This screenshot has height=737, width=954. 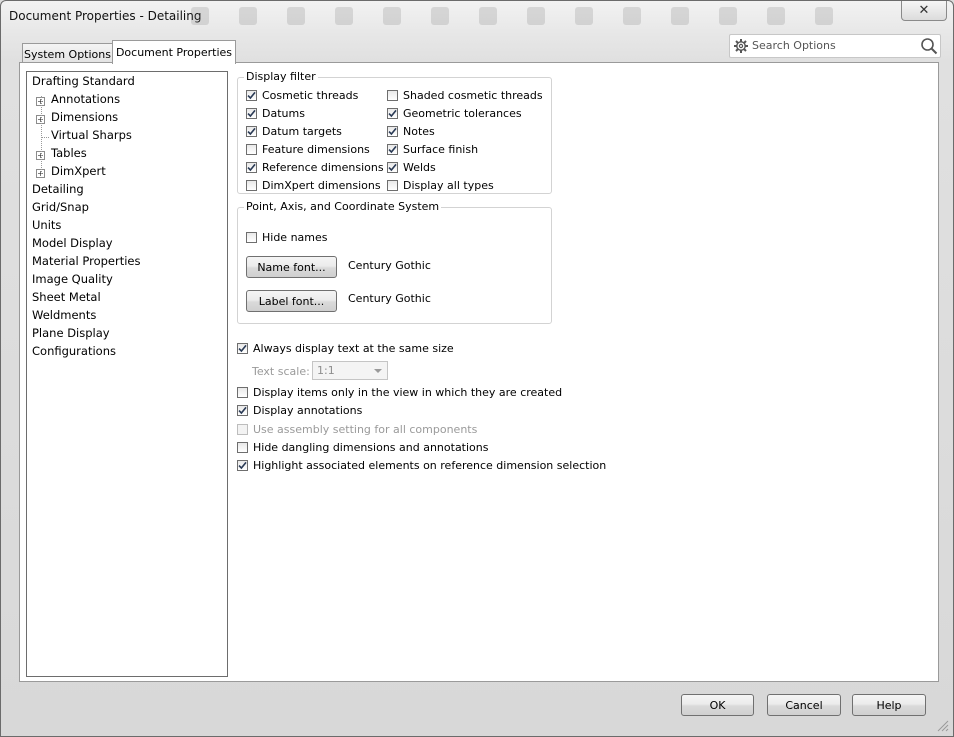 I want to click on tree-item: Tables, so click(x=69, y=154).